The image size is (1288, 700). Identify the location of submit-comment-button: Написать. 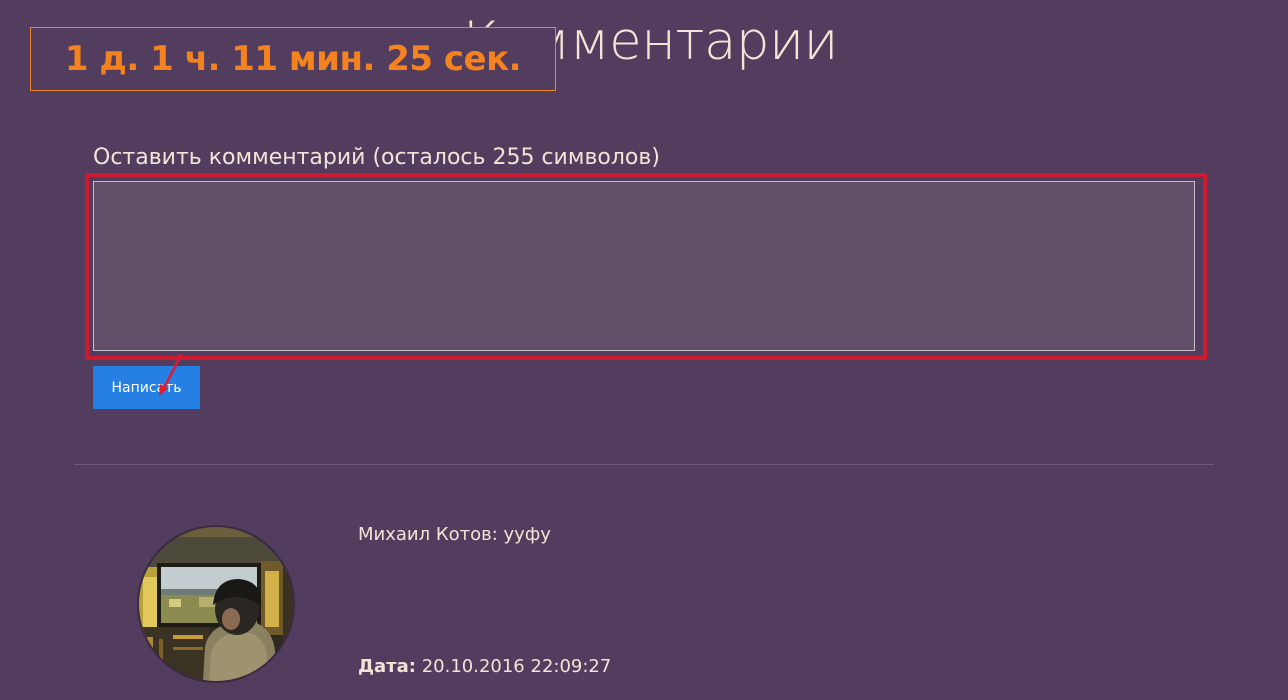
(146, 387).